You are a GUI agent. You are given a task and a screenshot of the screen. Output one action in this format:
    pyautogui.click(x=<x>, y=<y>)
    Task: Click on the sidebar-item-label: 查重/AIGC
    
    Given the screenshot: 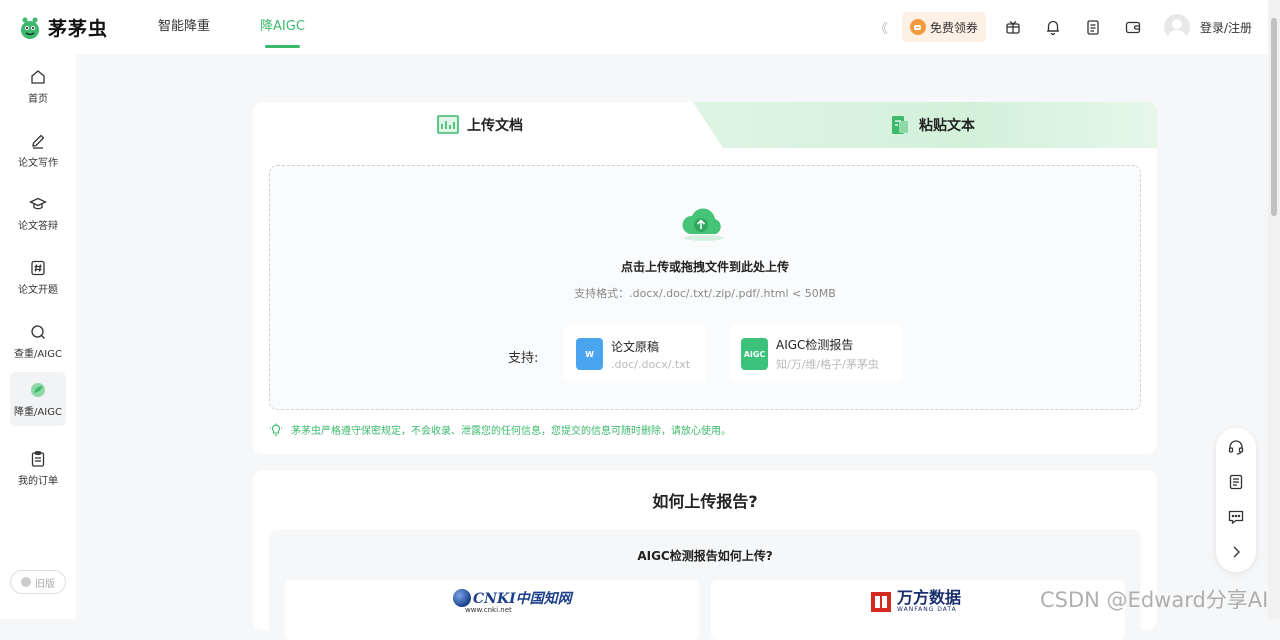 What is the action you would take?
    pyautogui.click(x=38, y=354)
    